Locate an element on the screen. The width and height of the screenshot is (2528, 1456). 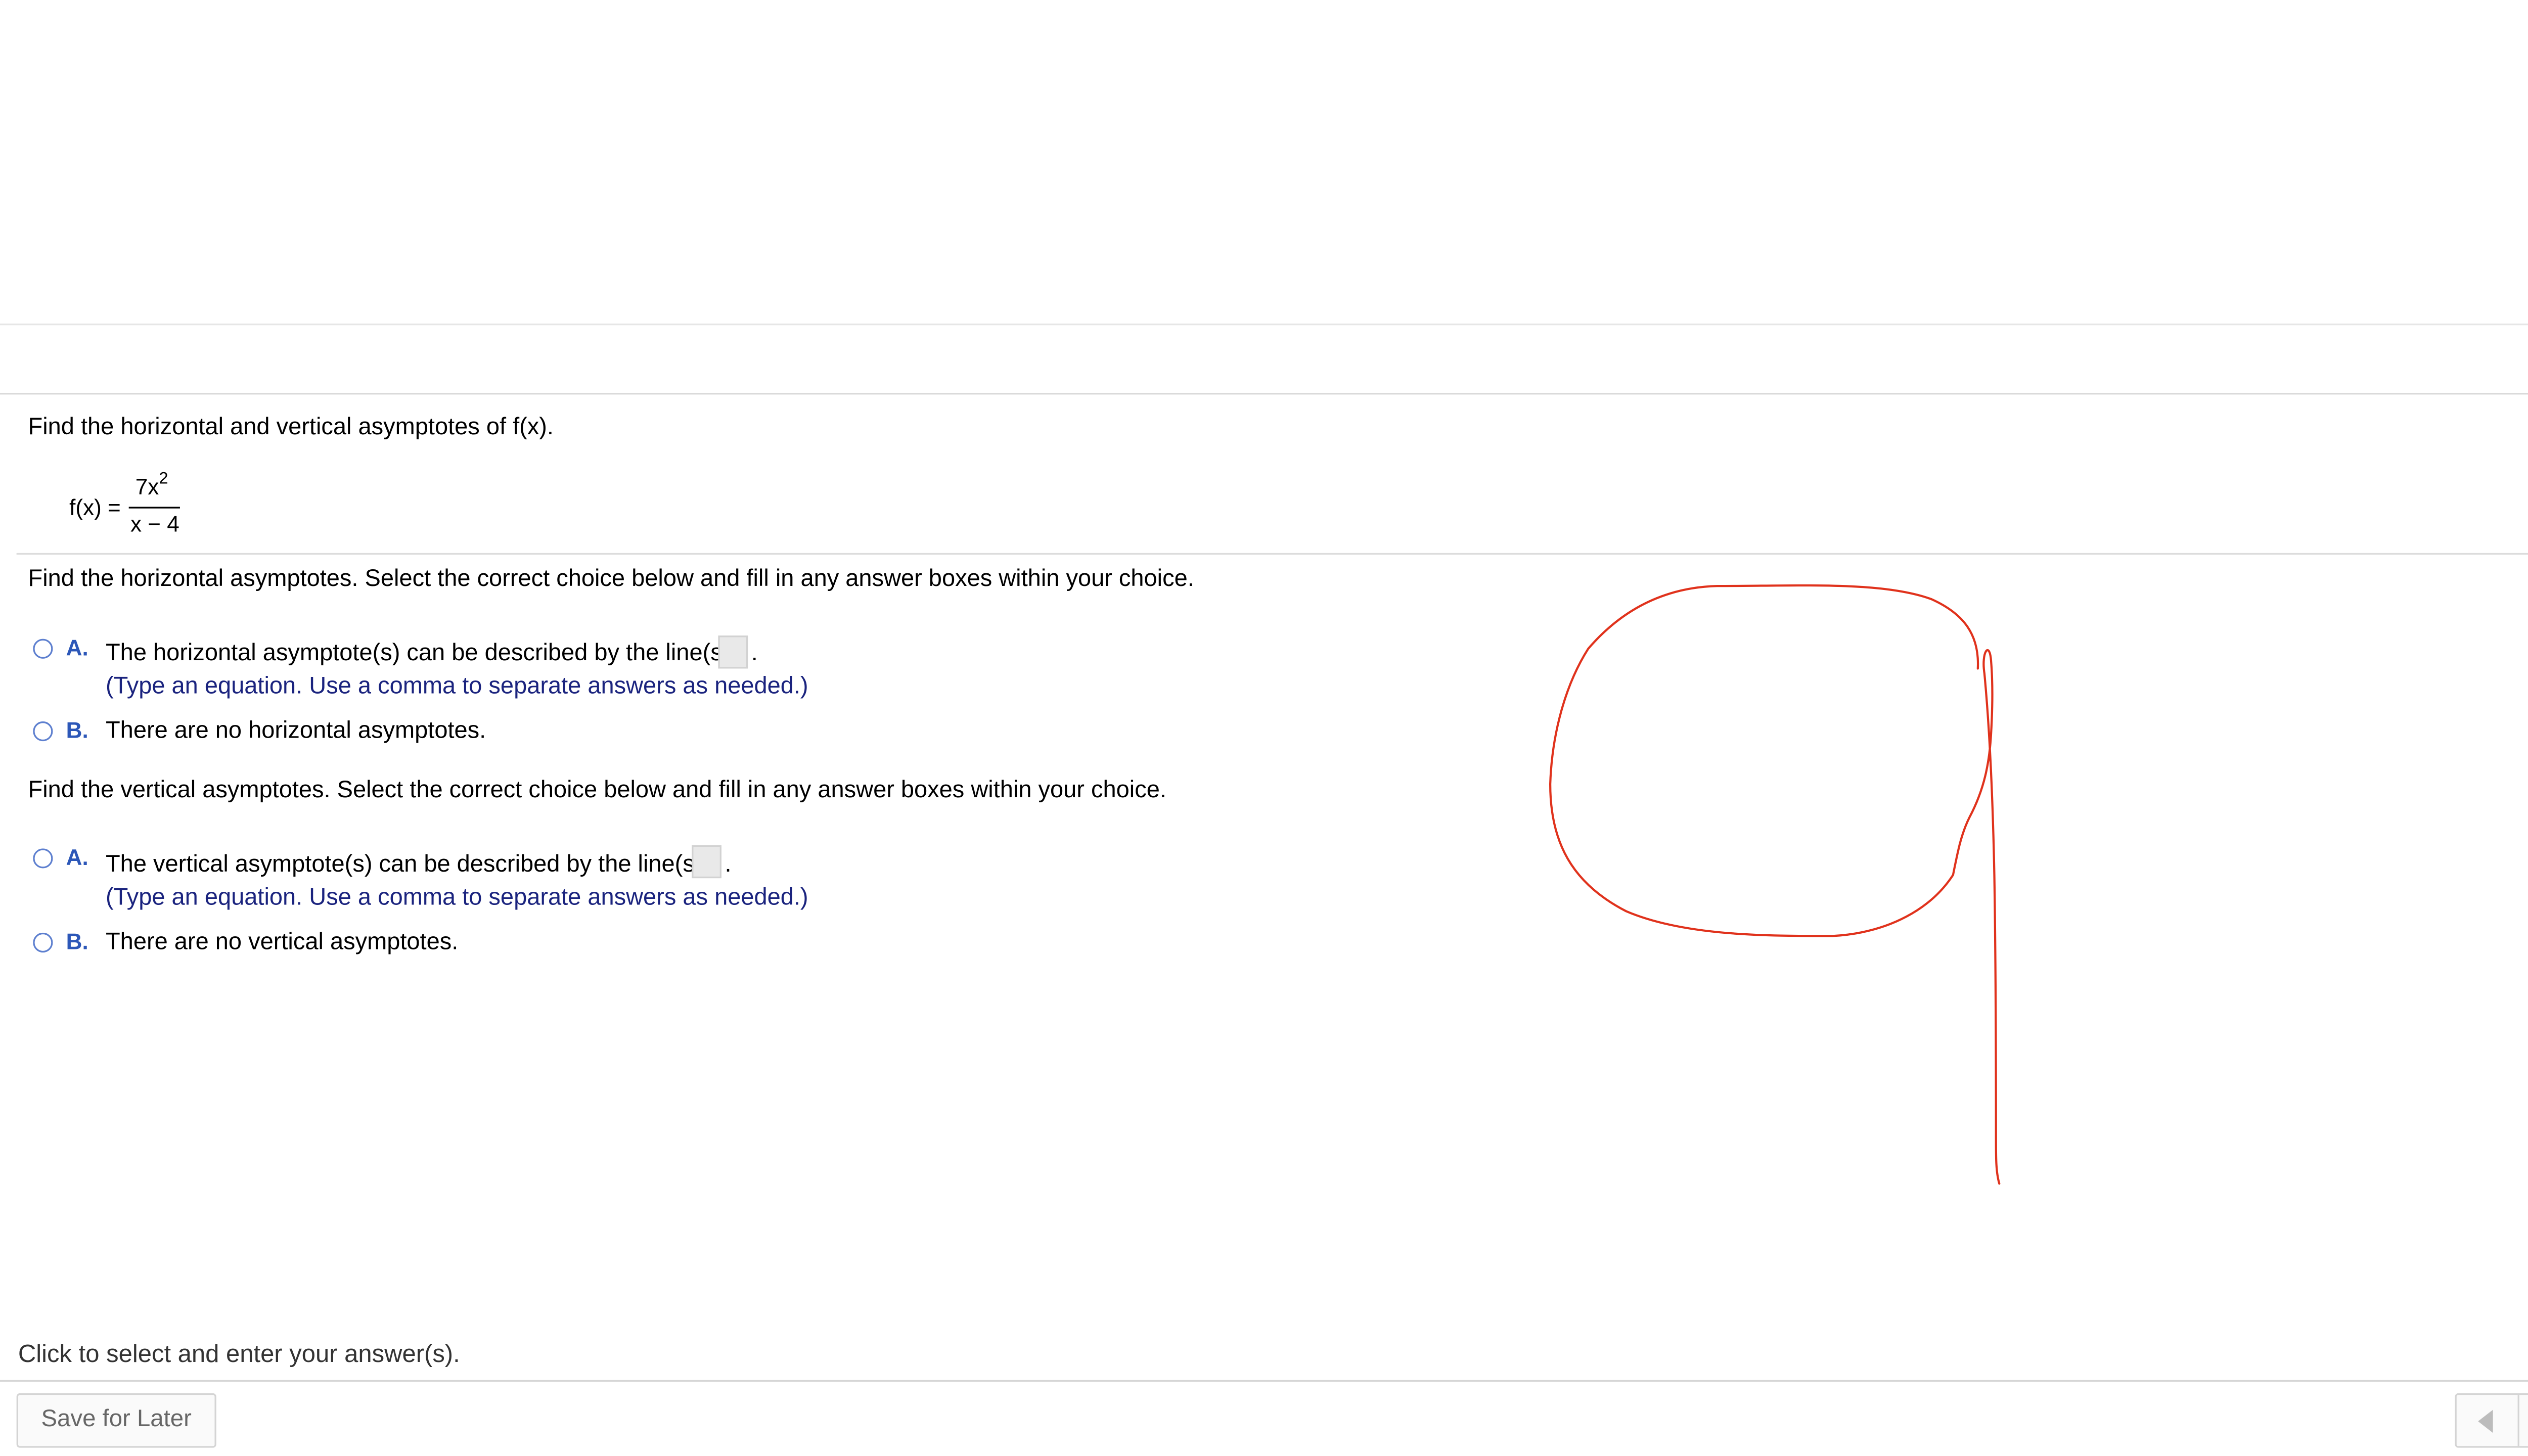
footer-divider is located at coordinates (1264, 1381).